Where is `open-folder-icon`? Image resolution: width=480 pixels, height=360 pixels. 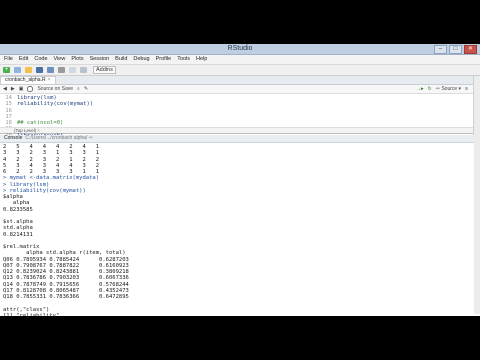 open-folder-icon is located at coordinates (28, 70).